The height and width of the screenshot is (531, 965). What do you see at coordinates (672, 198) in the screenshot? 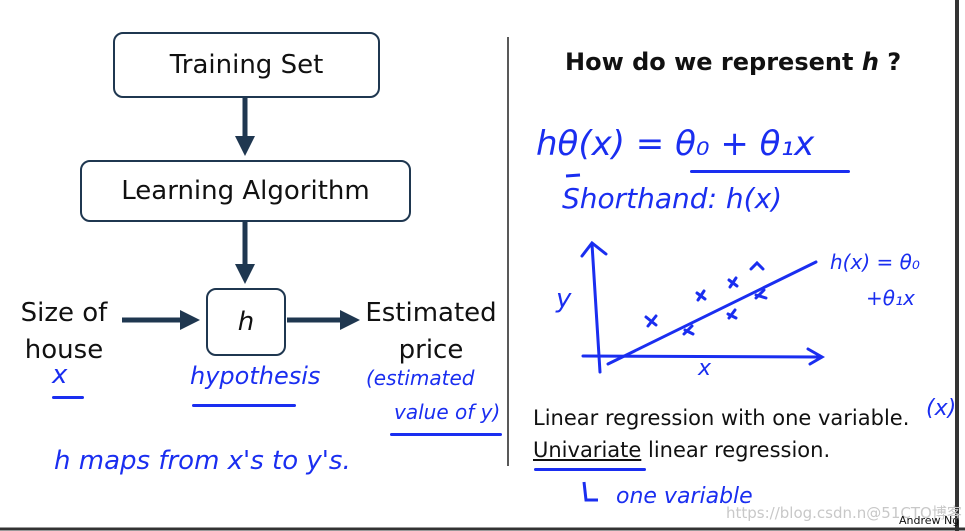
I see `annotation-shorthand: Shorthand: h(x)` at bounding box center [672, 198].